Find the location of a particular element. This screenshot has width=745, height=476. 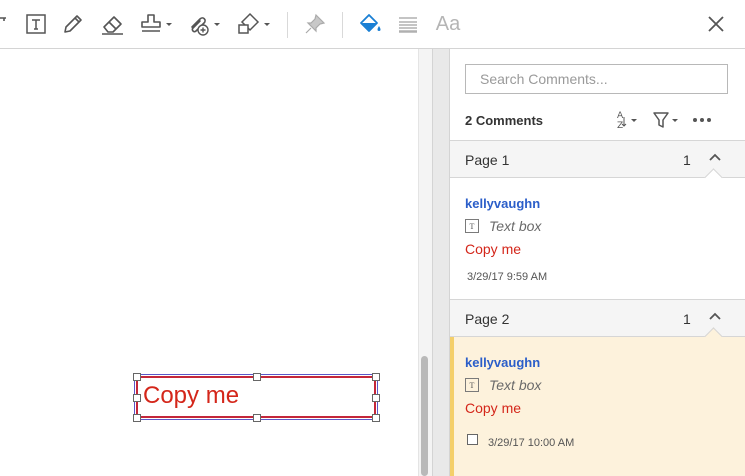

paint-bucket-icon is located at coordinates (370, 23).